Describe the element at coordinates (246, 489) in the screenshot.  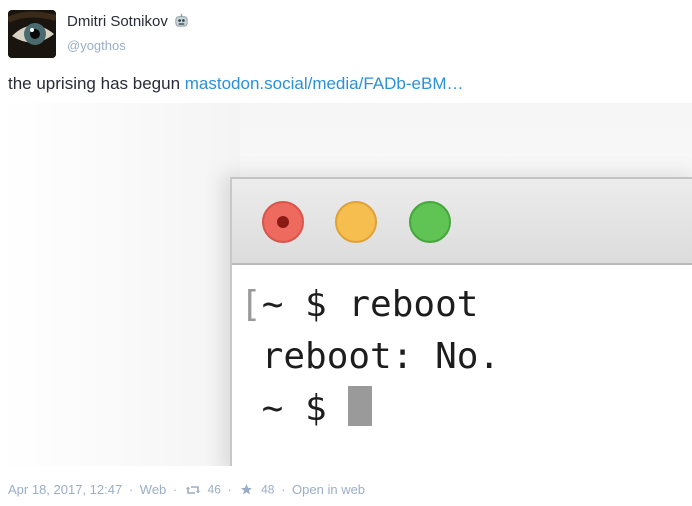
I see `star-icon` at that location.